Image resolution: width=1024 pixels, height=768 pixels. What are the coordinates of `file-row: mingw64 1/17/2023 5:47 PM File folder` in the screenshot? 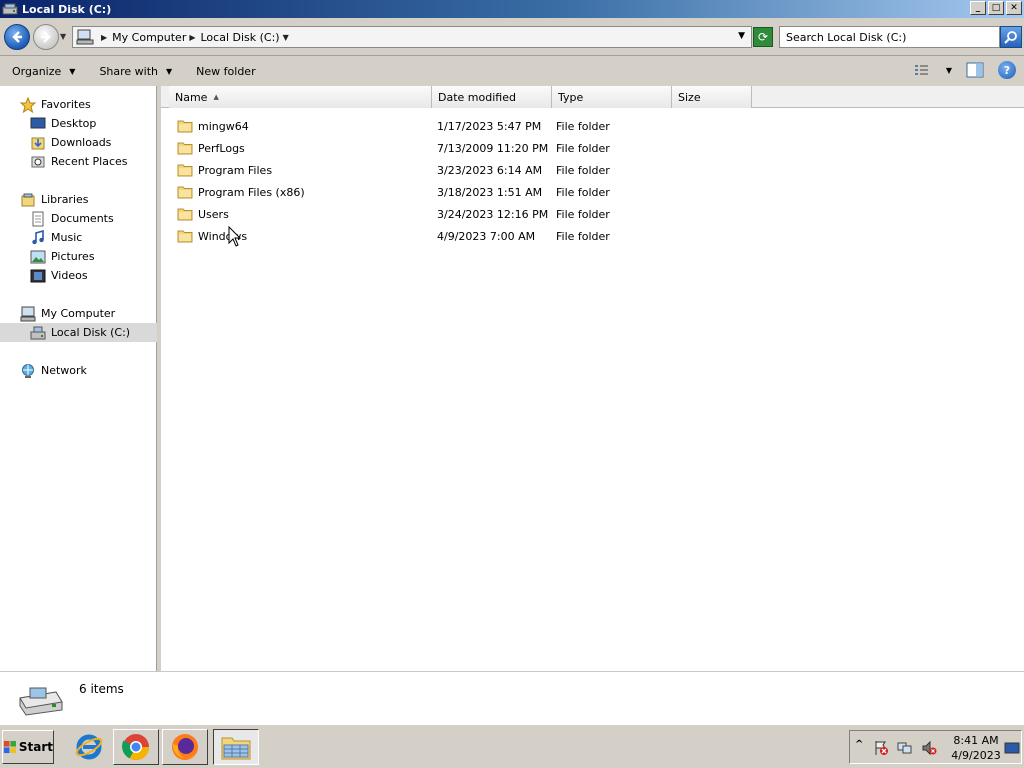 It's located at (592, 126).